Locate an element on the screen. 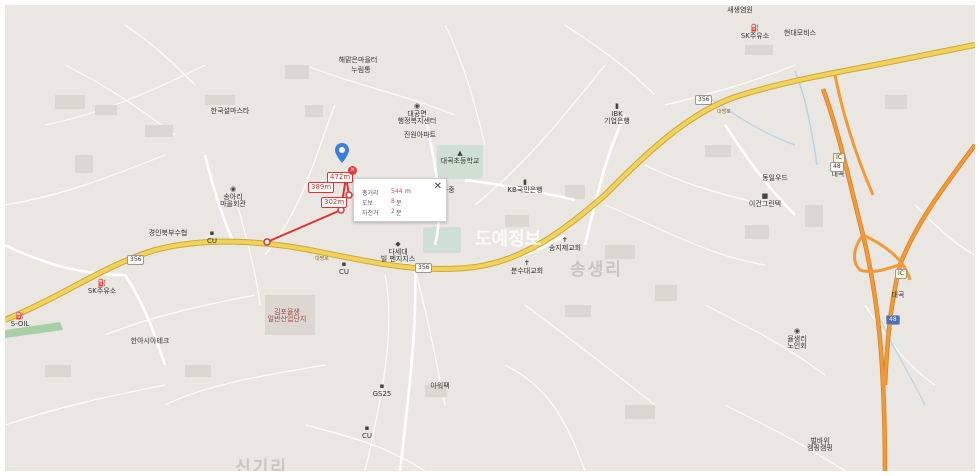  poi-label: 진원아파트 is located at coordinates (420, 135).